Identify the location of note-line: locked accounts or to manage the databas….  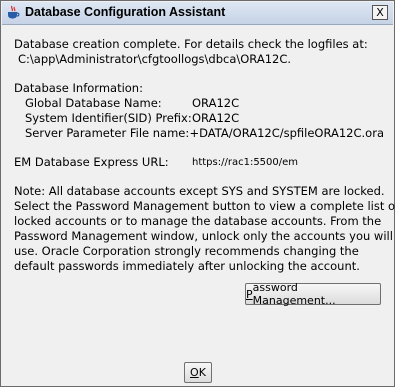
(198, 221).